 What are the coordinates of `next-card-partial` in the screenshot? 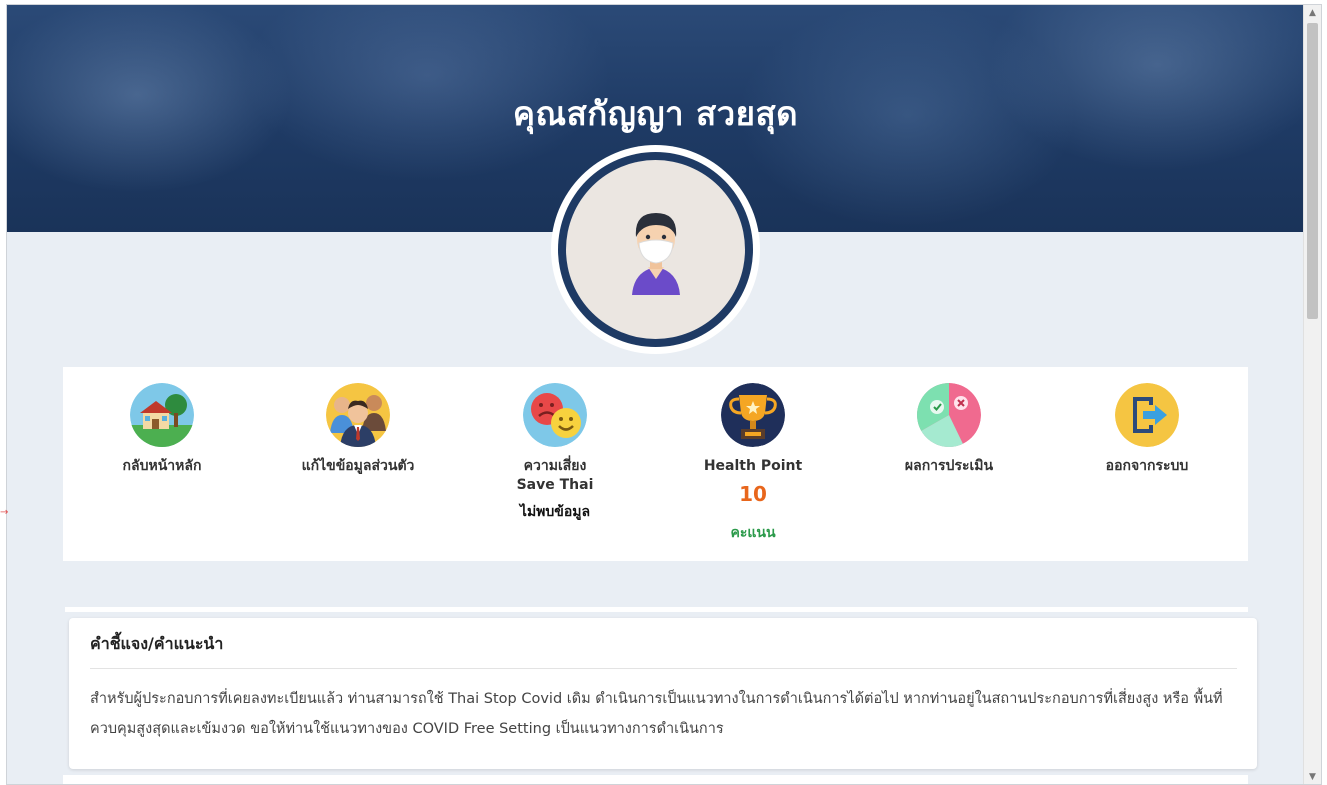 It's located at (655, 779).